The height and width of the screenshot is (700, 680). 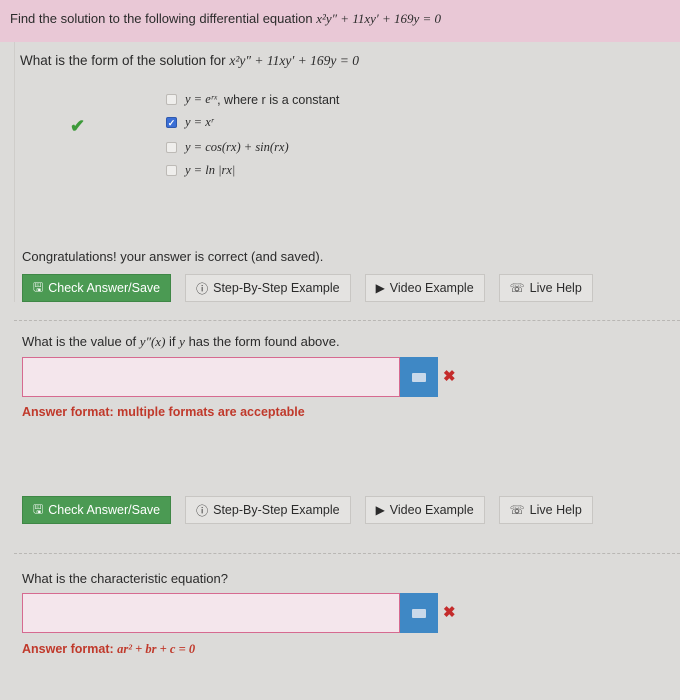 I want to click on option-exponential: y = eʳˣ , where r is a constant, so click(x=252, y=99).